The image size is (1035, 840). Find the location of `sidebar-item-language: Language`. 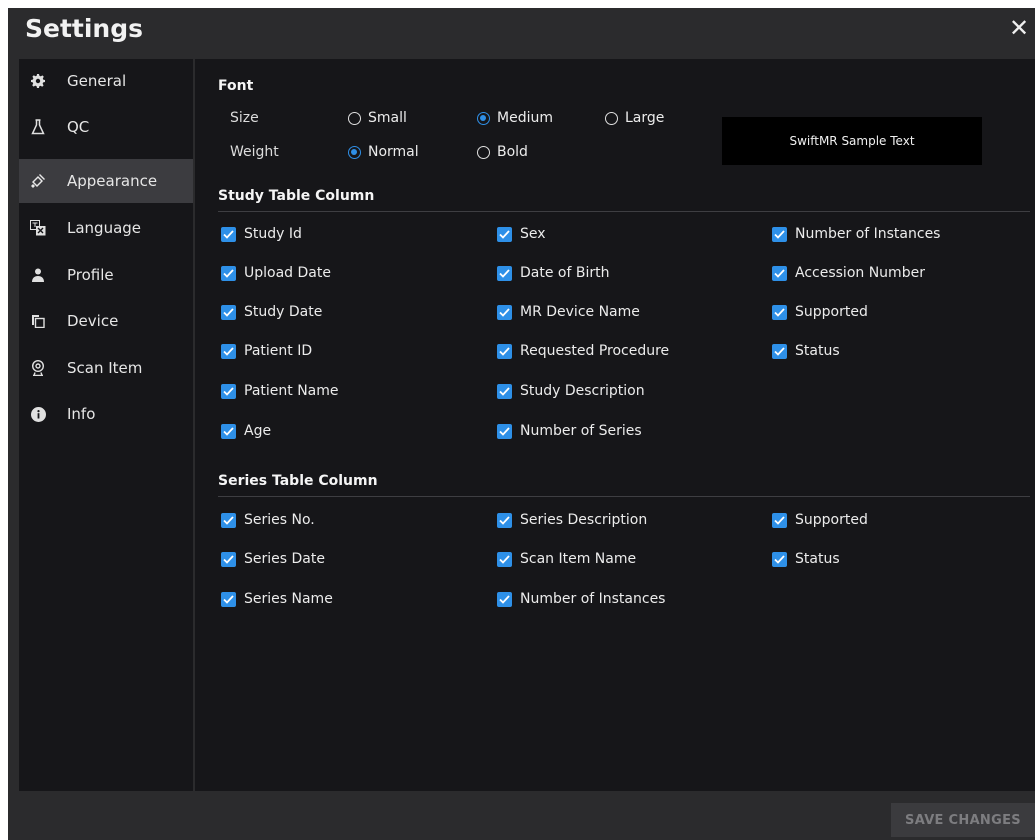

sidebar-item-language: Language is located at coordinates (106, 228).